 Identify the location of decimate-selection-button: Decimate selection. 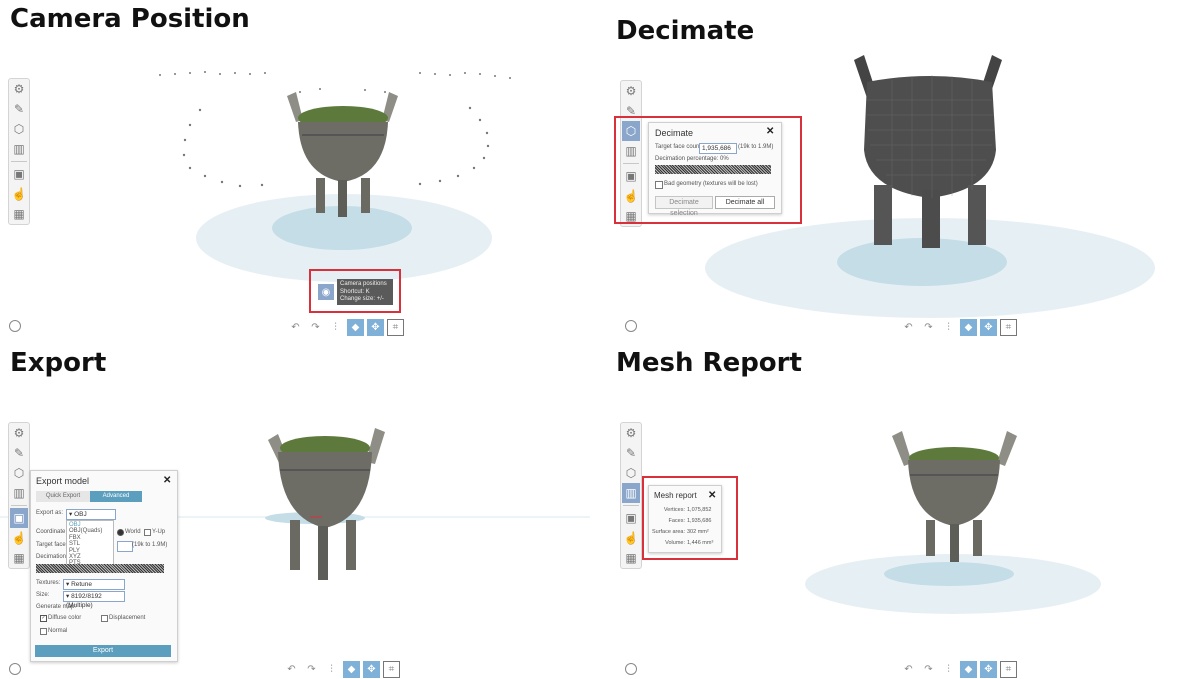
(684, 206).